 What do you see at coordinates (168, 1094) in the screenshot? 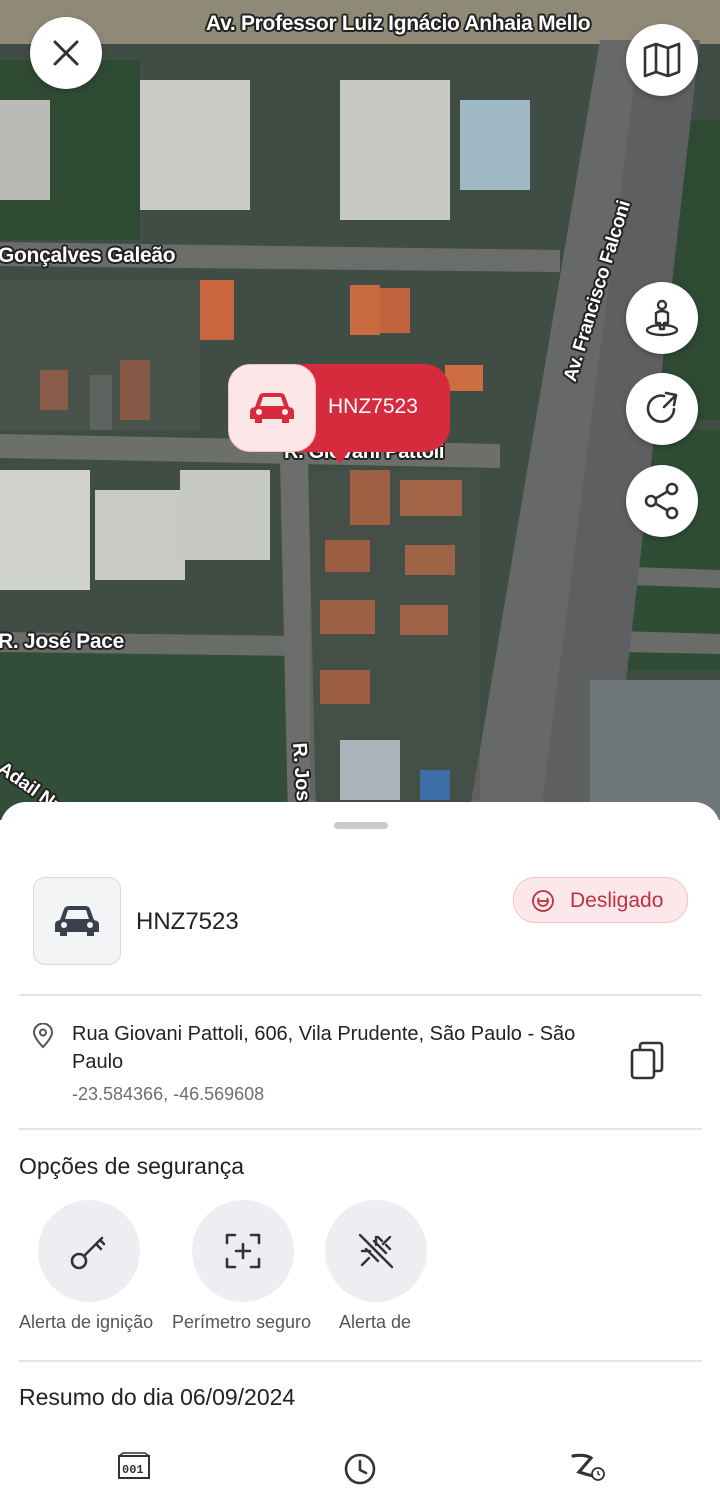
I see `vehicle-coordinates: -23.584366, -46.569608` at bounding box center [168, 1094].